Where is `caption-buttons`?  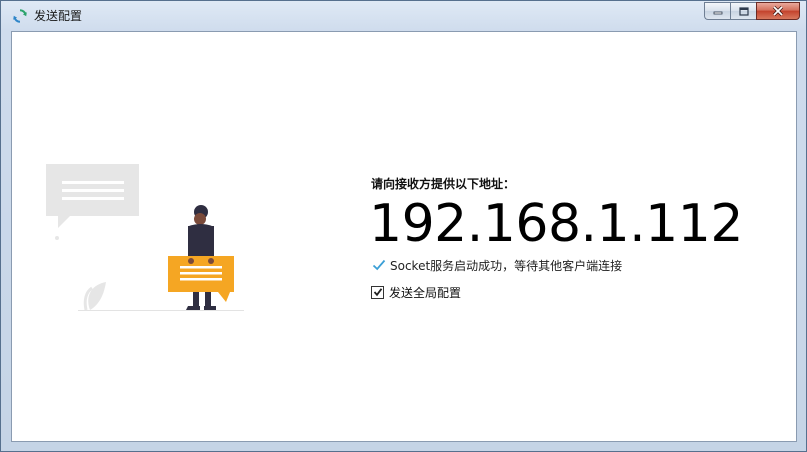 caption-buttons is located at coordinates (752, 11).